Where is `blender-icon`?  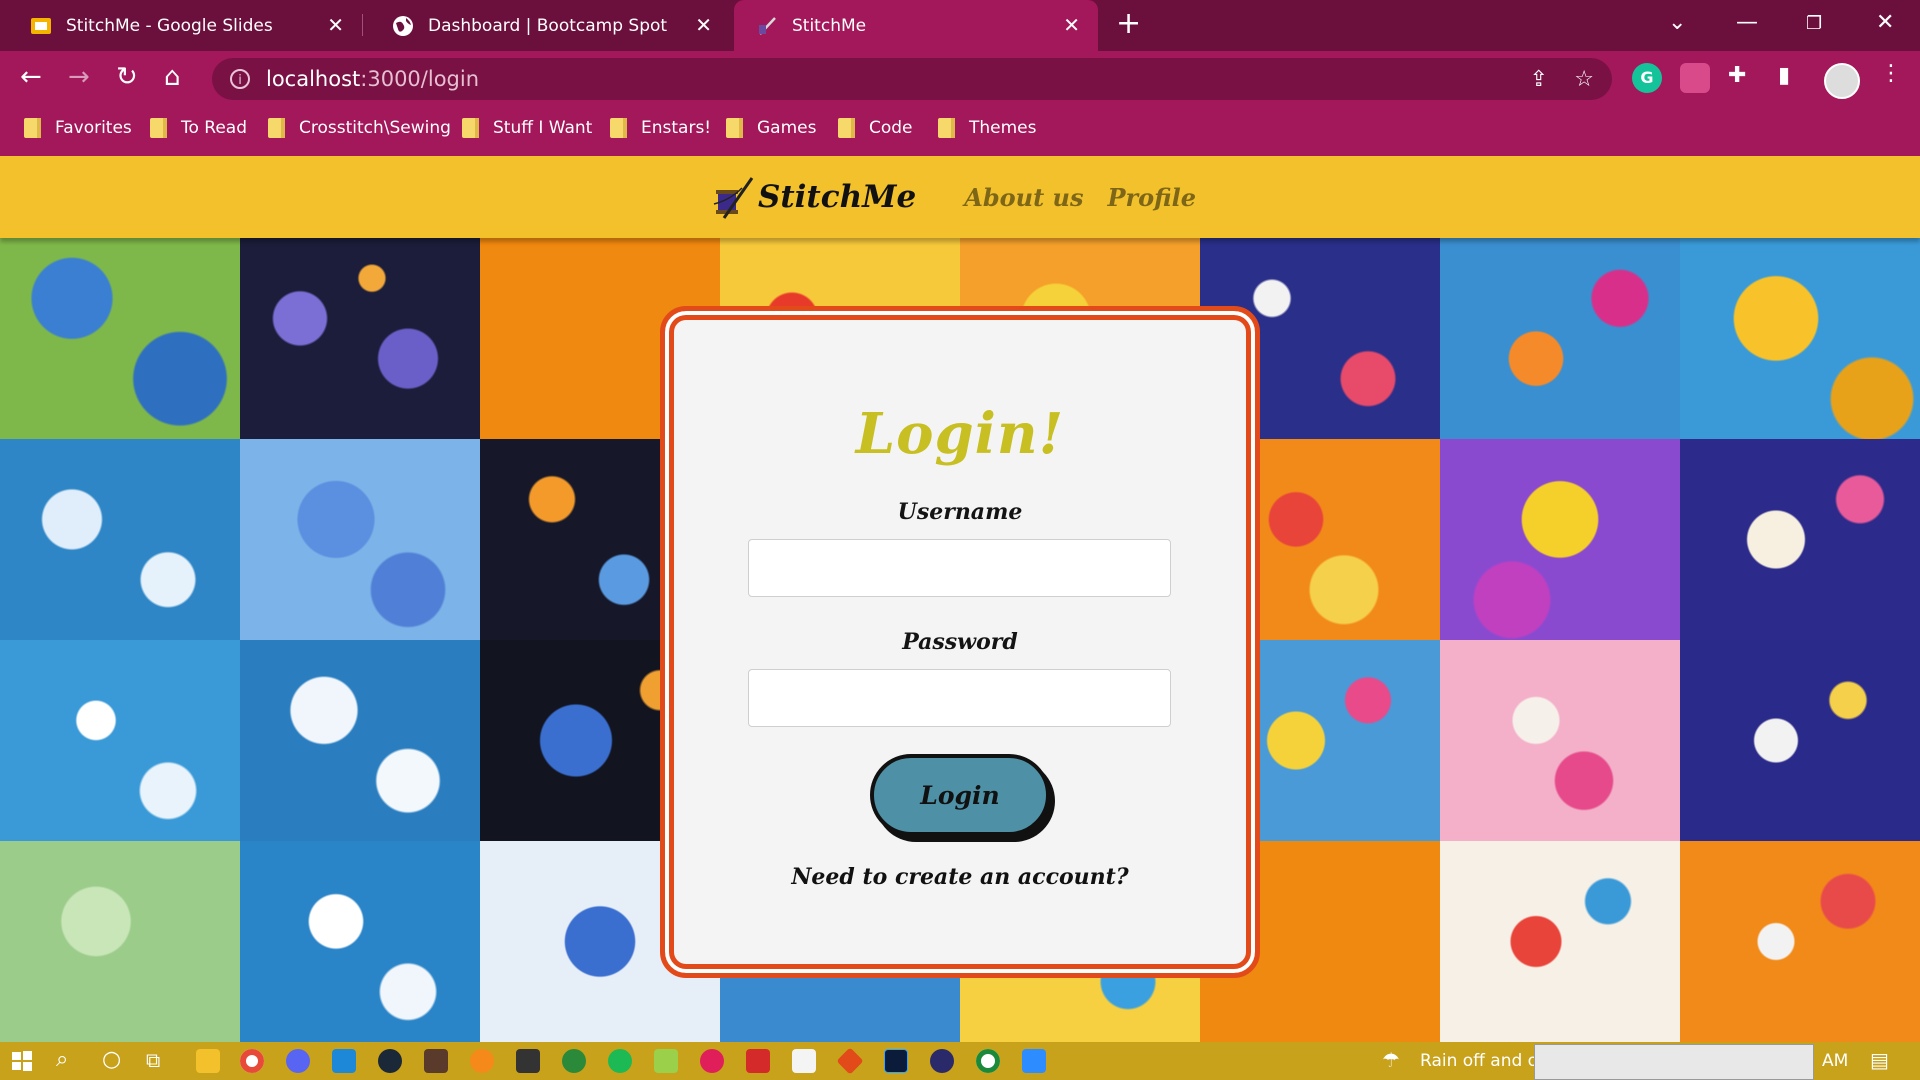
blender-icon is located at coordinates (482, 1061).